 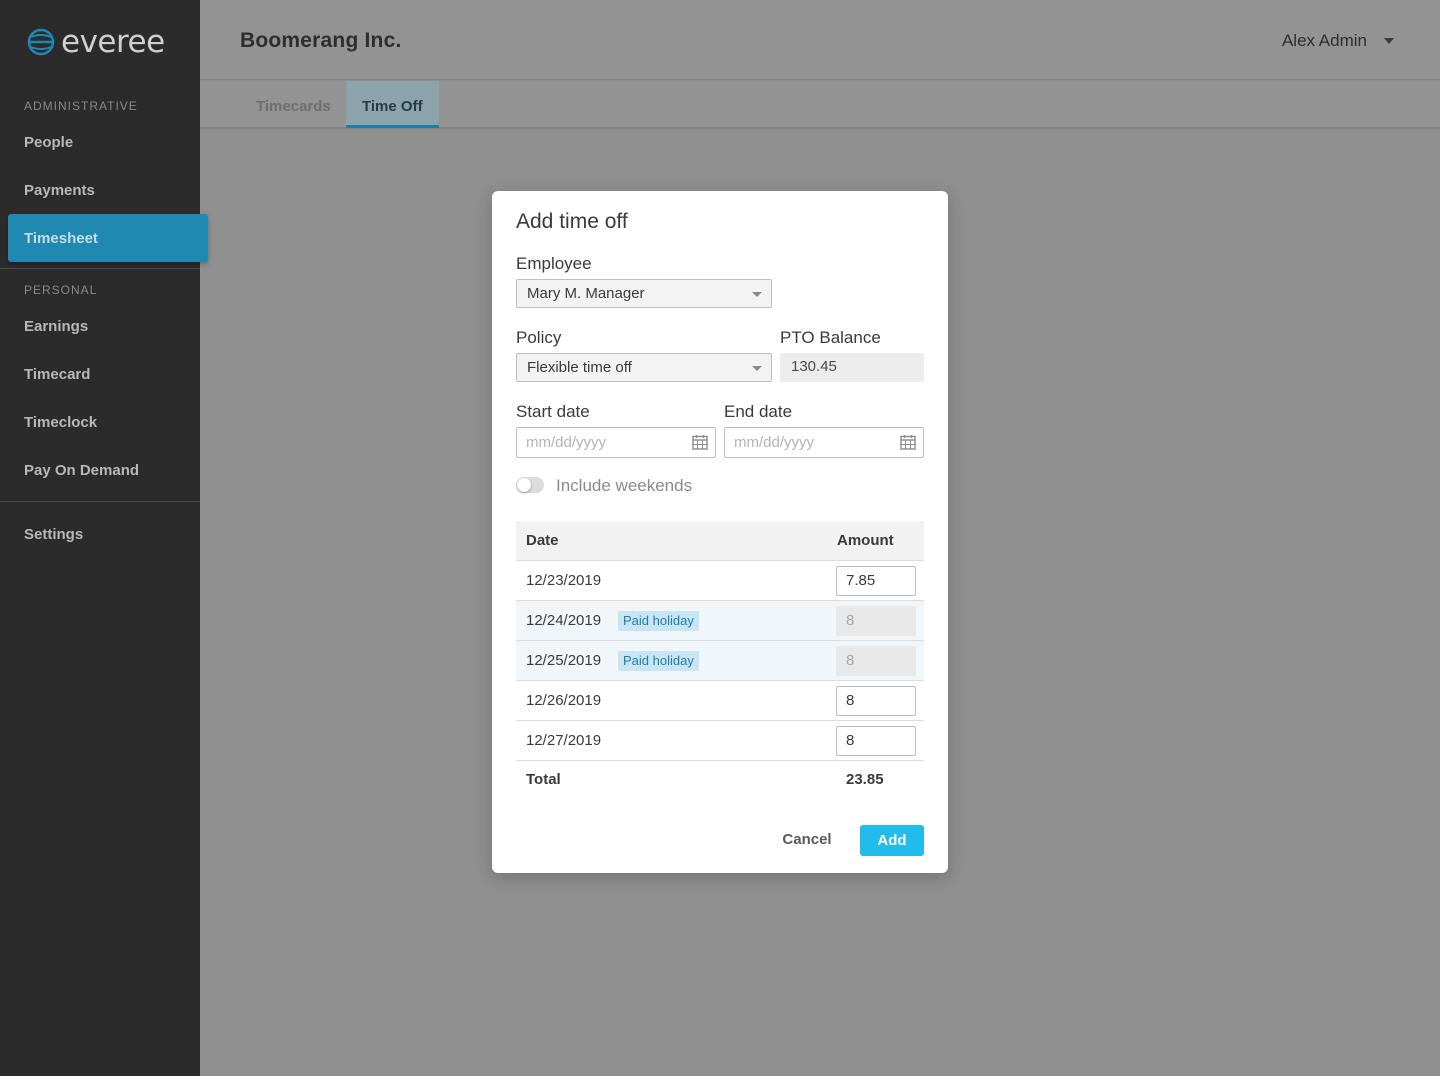 What do you see at coordinates (61, 238) in the screenshot?
I see `sidebar-item-label: Timesheet` at bounding box center [61, 238].